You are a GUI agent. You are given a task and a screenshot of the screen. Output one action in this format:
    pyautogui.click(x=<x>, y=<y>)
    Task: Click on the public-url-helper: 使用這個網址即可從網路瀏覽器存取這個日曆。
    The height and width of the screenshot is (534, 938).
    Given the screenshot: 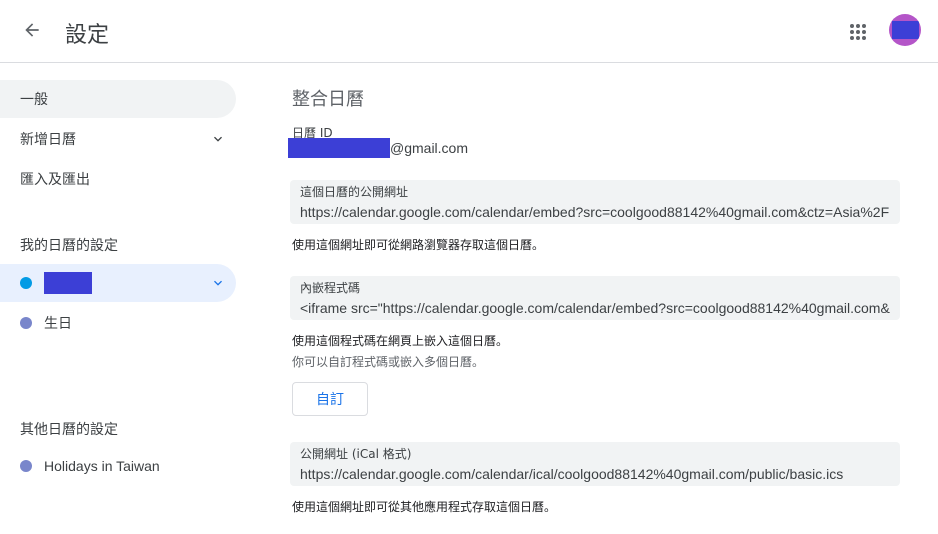 What is the action you would take?
    pyautogui.click(x=418, y=245)
    